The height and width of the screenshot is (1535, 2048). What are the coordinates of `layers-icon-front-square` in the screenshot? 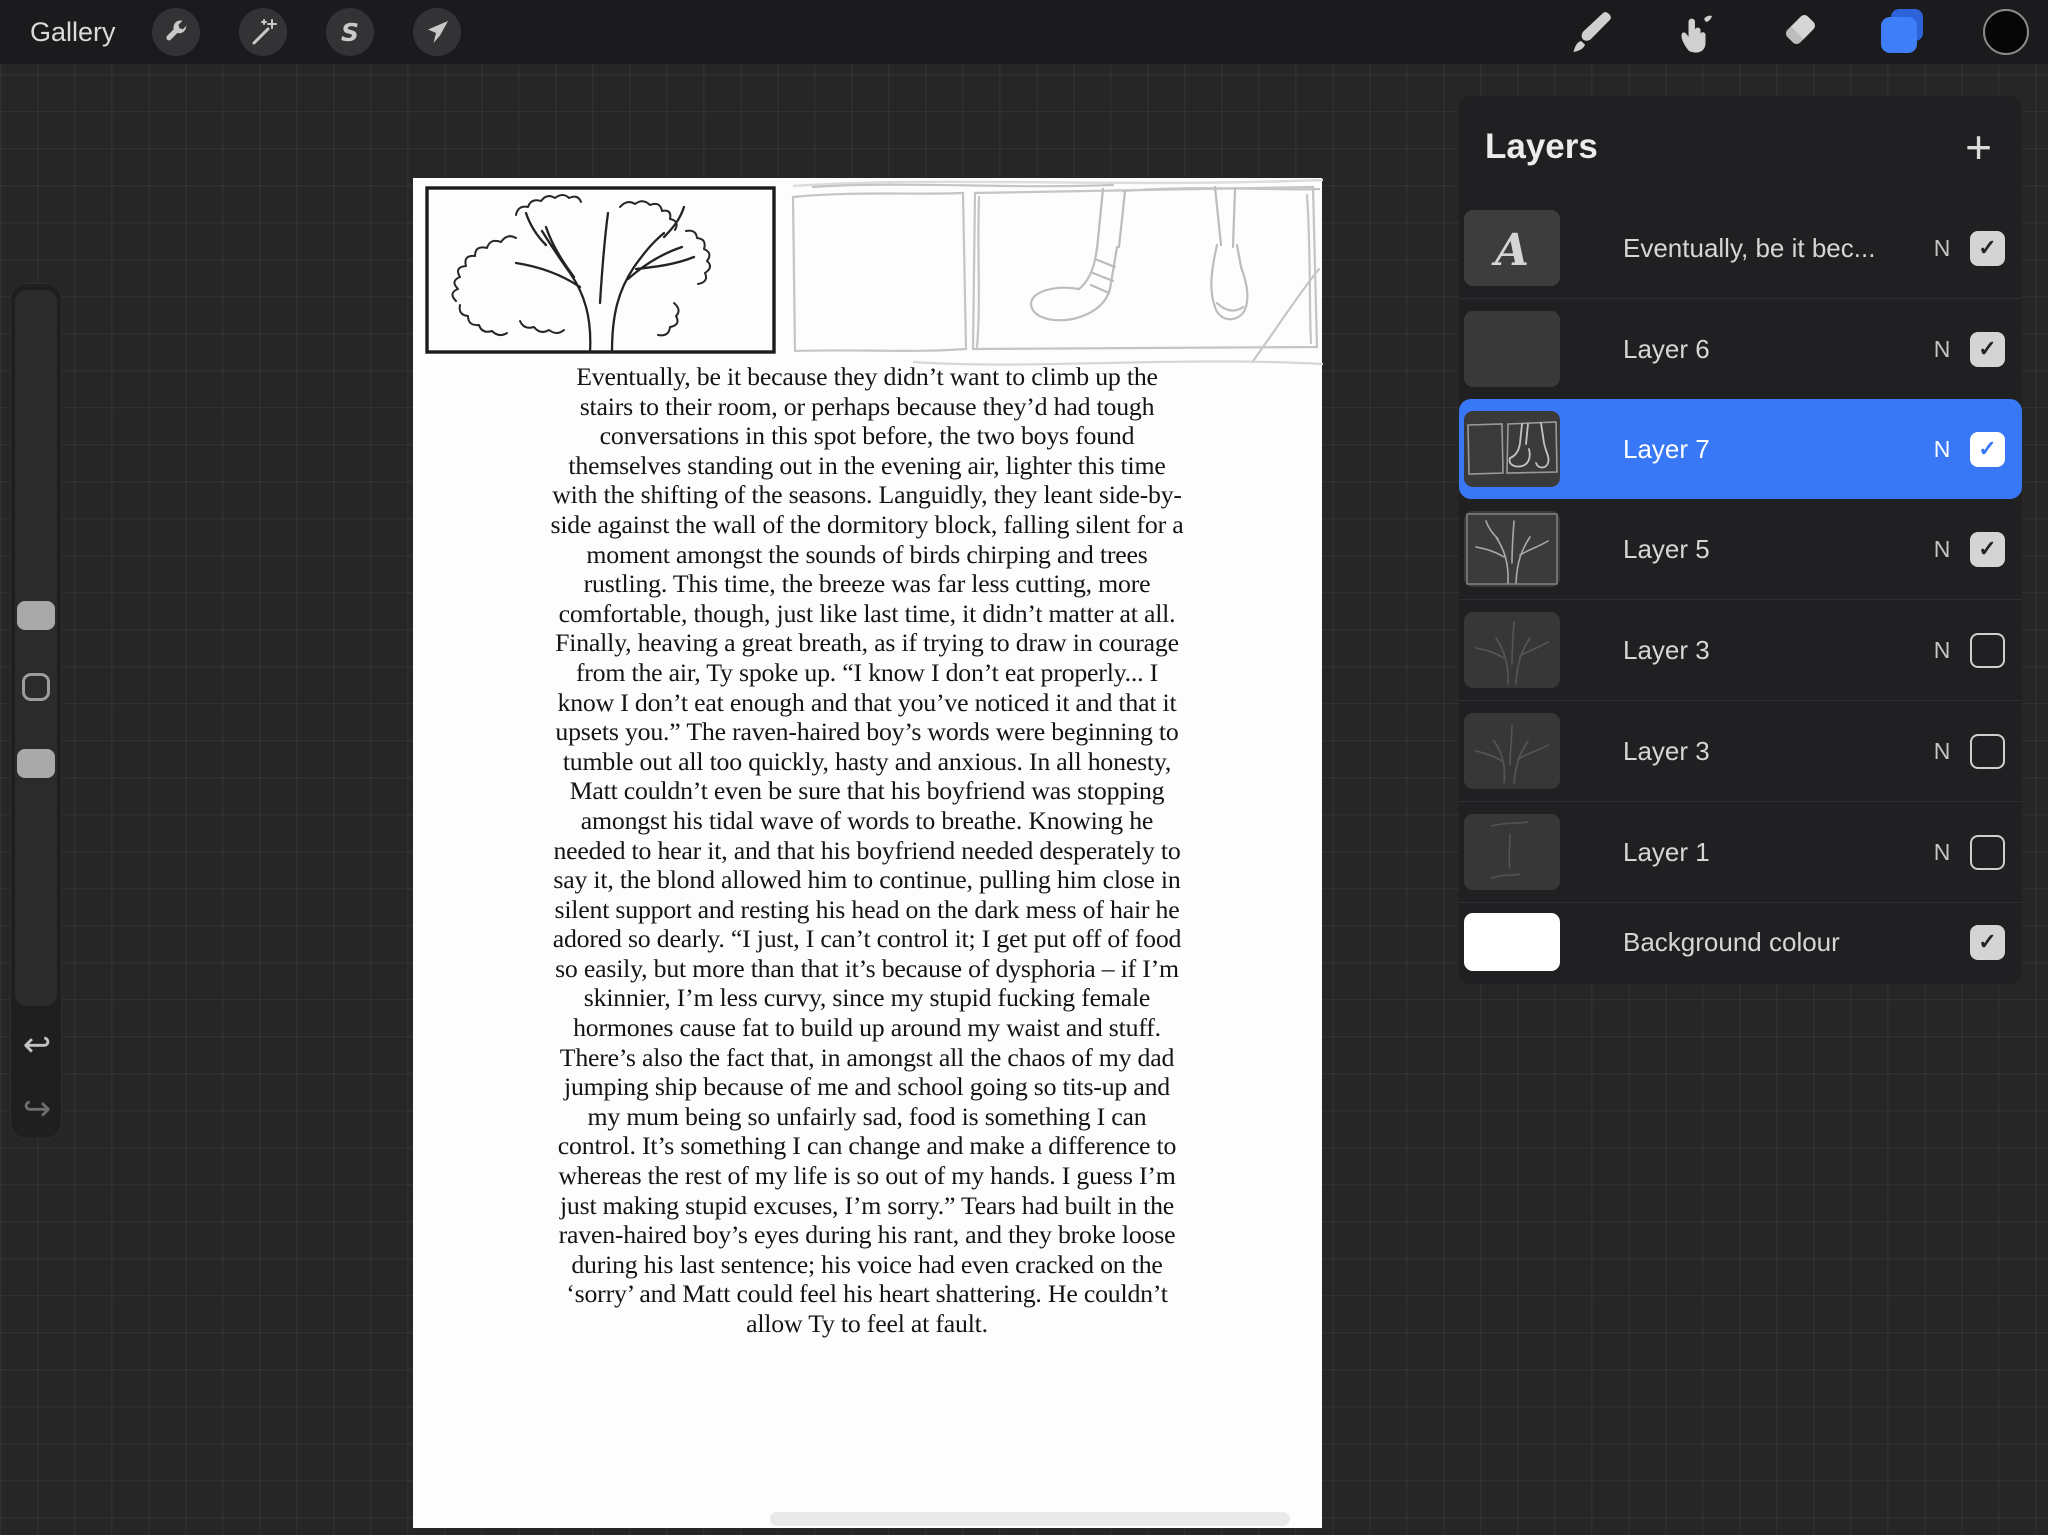 It's located at (1899, 35).